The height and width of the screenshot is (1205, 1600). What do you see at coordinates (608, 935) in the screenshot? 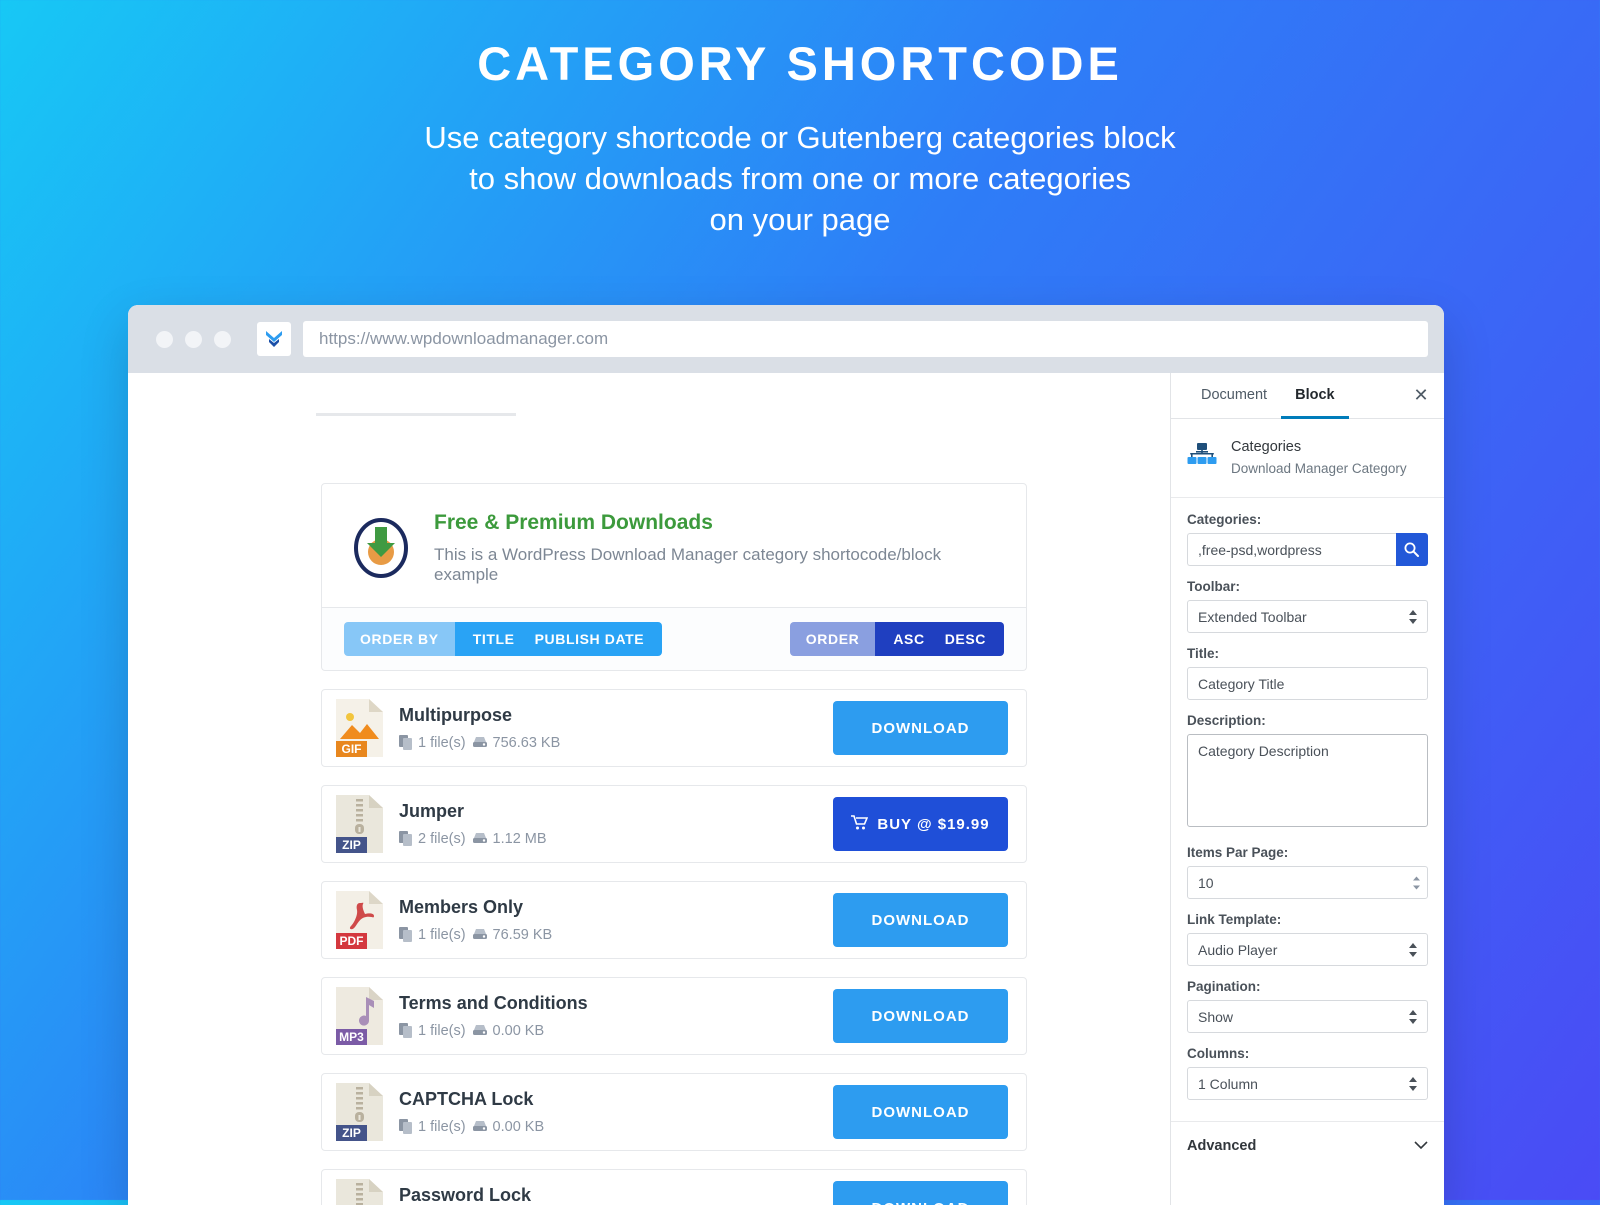
I see `download-submeta: 1 file(s) 76.59 KB` at bounding box center [608, 935].